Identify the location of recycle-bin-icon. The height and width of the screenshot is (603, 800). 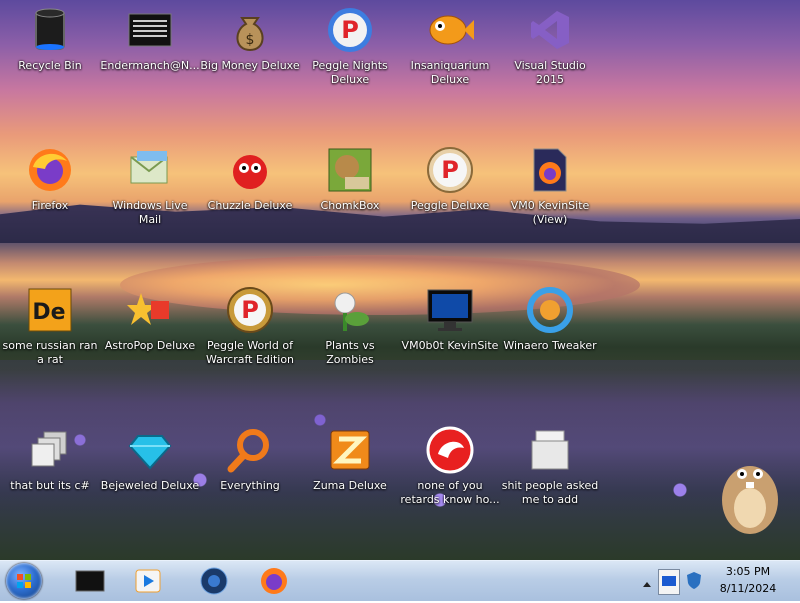
(50, 30).